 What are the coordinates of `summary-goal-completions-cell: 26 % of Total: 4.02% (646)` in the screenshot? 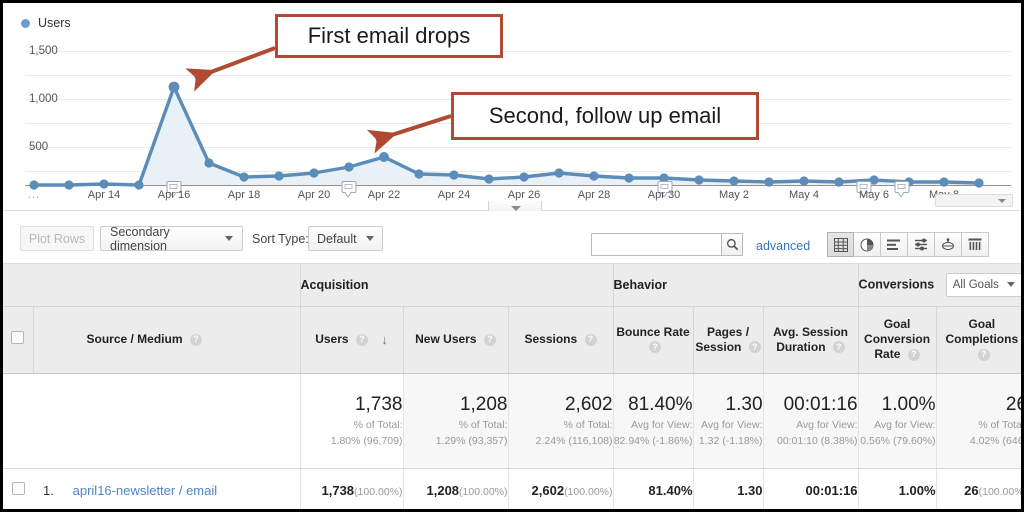 It's located at (980, 421).